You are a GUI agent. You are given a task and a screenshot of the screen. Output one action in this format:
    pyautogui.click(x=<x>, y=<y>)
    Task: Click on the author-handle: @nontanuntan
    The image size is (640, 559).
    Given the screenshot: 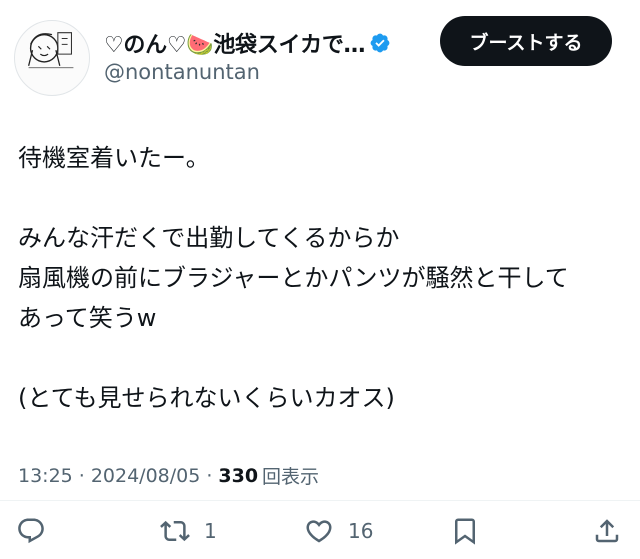 What is the action you would take?
    pyautogui.click(x=182, y=72)
    